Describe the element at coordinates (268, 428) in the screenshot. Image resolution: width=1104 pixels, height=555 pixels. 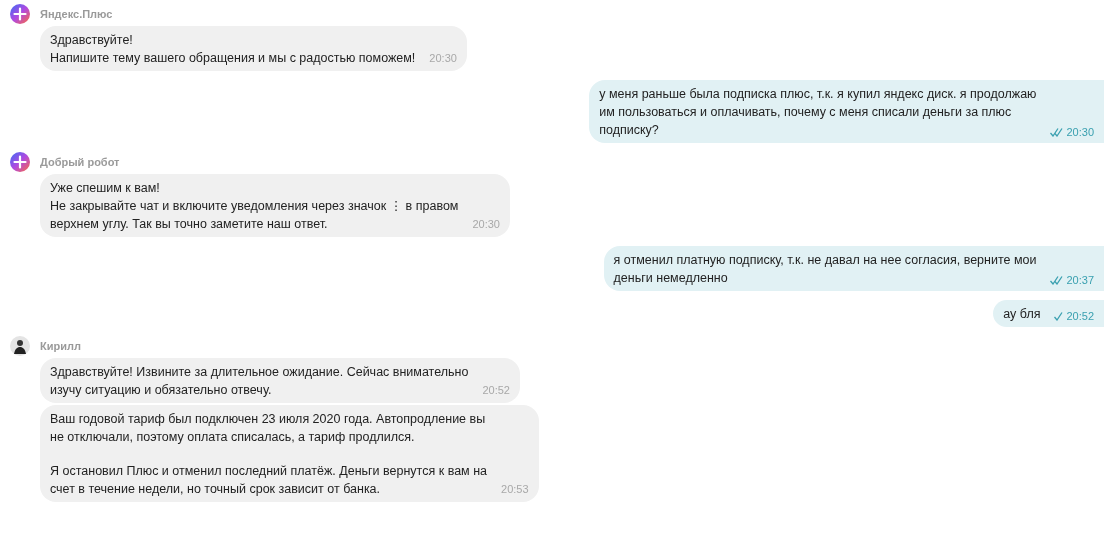
I see `message-text: Ваш годовой тариф был подключен 23 июля 2020 года. Автопродление вы не отключали, поэтому оплата списалась, а тариф продлился.` at that location.